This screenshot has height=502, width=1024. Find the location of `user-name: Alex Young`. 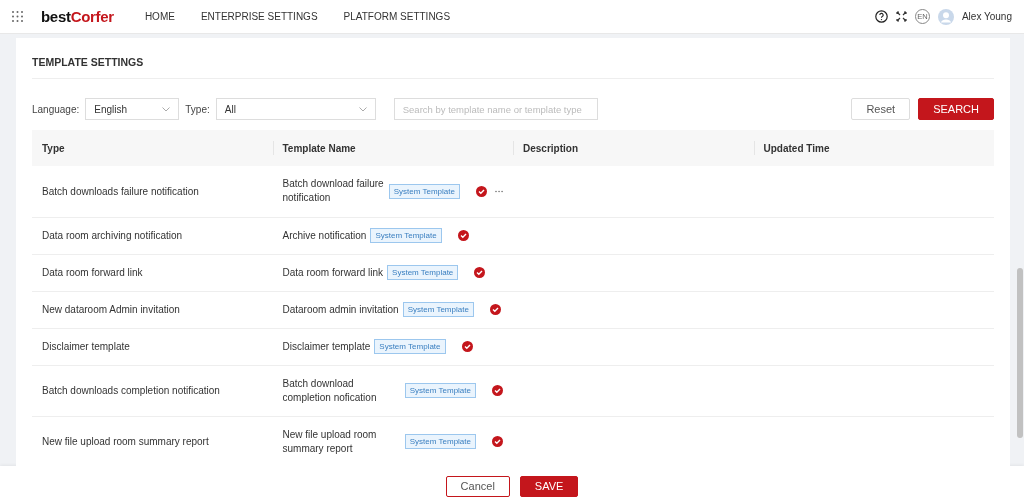

user-name: Alex Young is located at coordinates (986, 16).